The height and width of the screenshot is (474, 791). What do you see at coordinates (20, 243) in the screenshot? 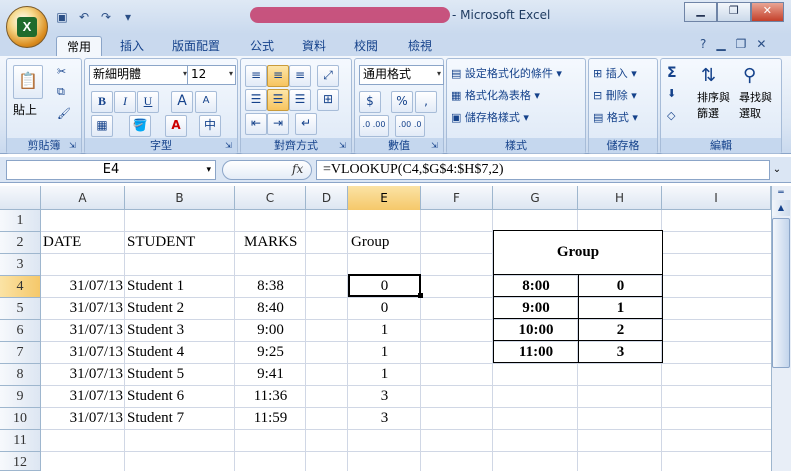
I see `row-header-2: 2` at bounding box center [20, 243].